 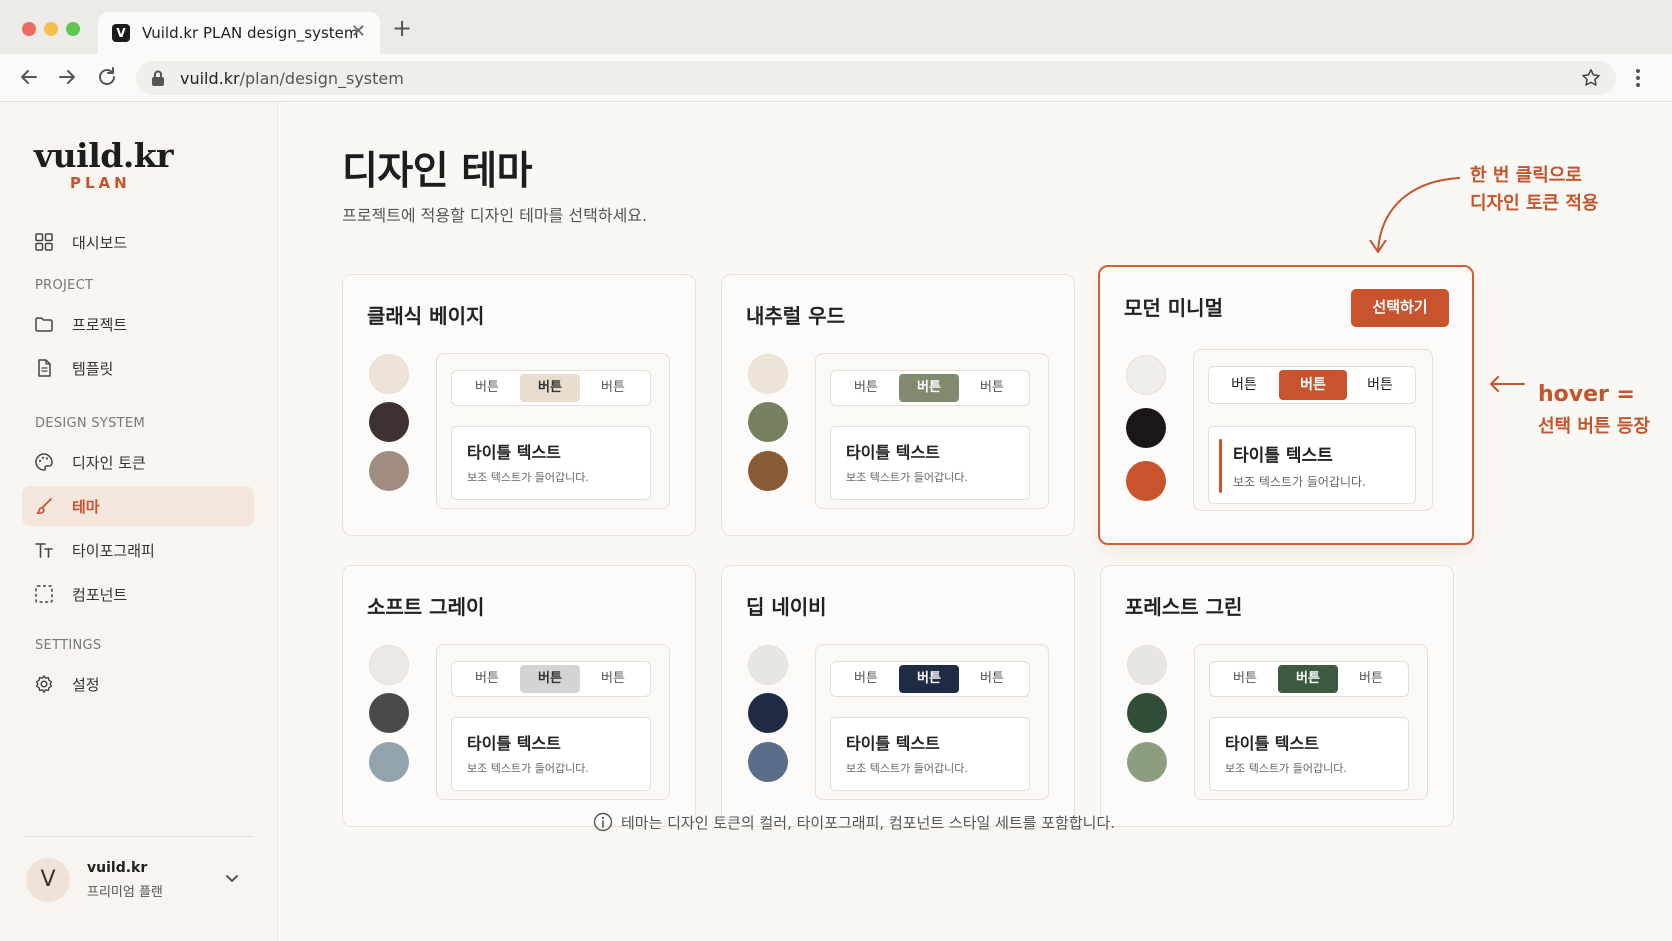 I want to click on sidebar-item-settings: 설정, so click(x=138, y=684).